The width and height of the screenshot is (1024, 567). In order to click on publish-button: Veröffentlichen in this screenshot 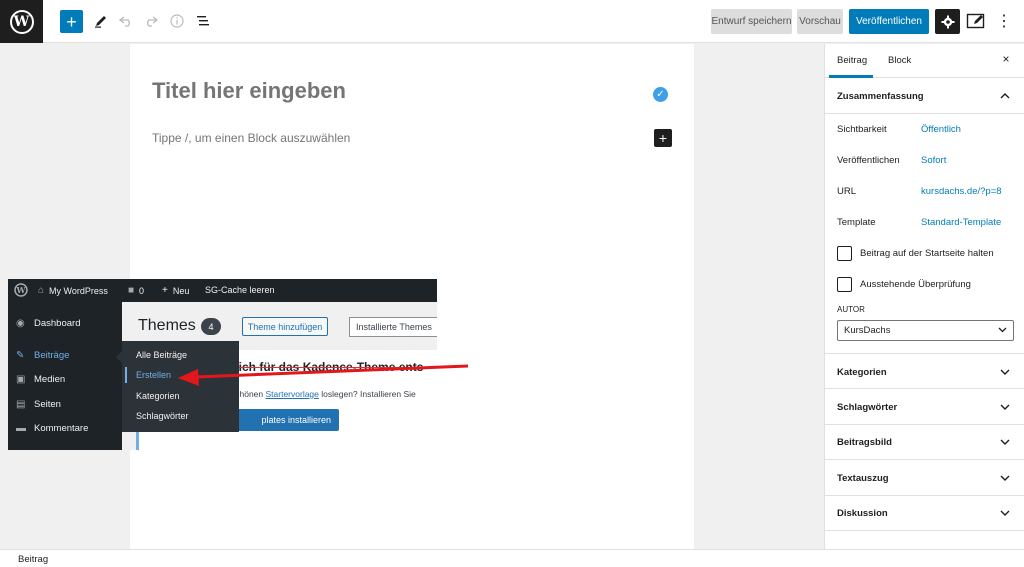, I will do `click(889, 21)`.